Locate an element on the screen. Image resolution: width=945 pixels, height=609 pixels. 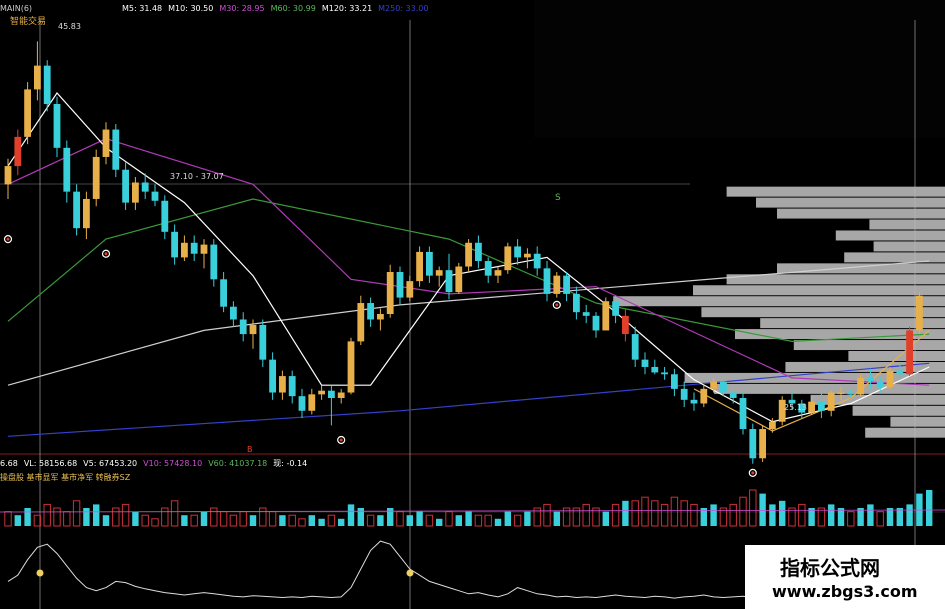
buy-signal-dot is located at coordinates (341, 440).